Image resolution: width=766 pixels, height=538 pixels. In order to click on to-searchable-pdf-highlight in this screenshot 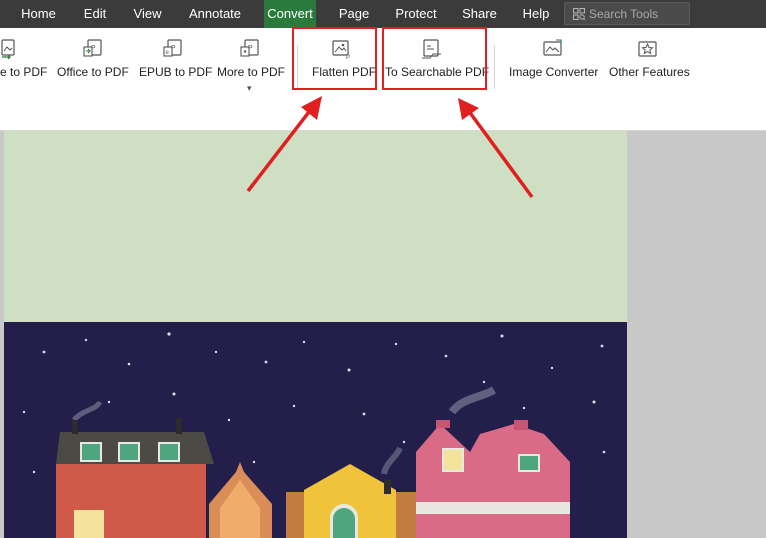, I will do `click(434, 58)`.